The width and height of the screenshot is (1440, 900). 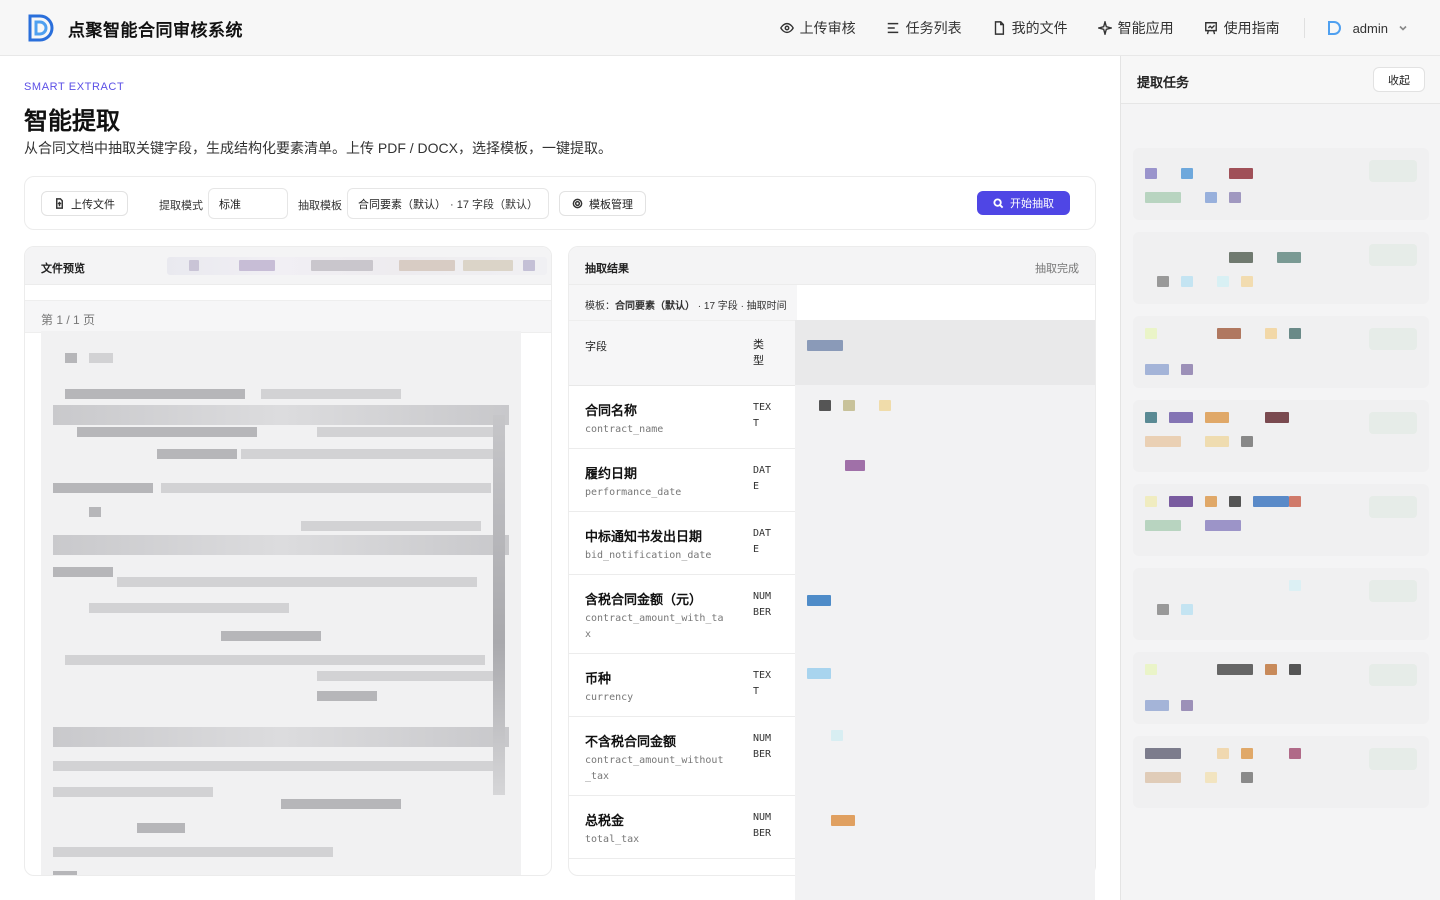 What do you see at coordinates (655, 306) in the screenshot?
I see `template-name: 合同要素（默认）` at bounding box center [655, 306].